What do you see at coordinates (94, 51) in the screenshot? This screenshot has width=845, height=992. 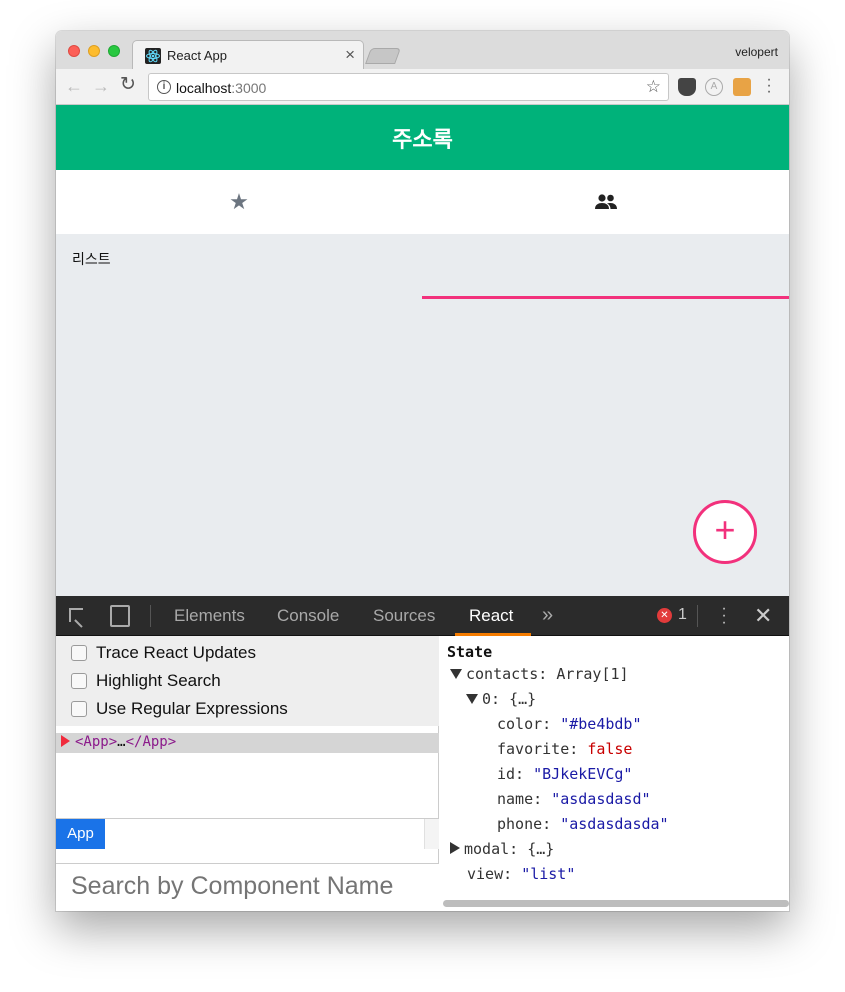 I see `minimize-window-button` at bounding box center [94, 51].